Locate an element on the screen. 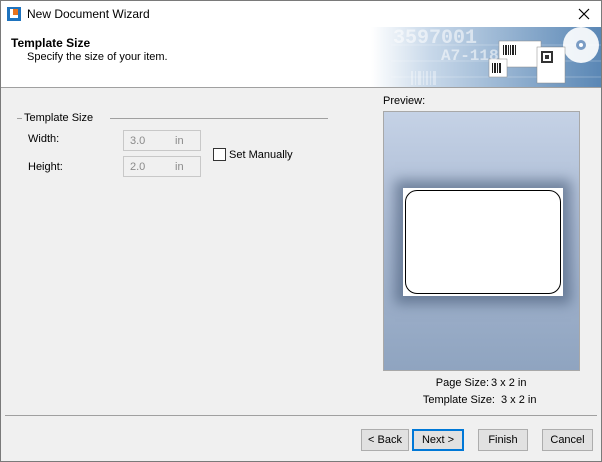  template-size-value: 3 x 2 in is located at coordinates (519, 400).